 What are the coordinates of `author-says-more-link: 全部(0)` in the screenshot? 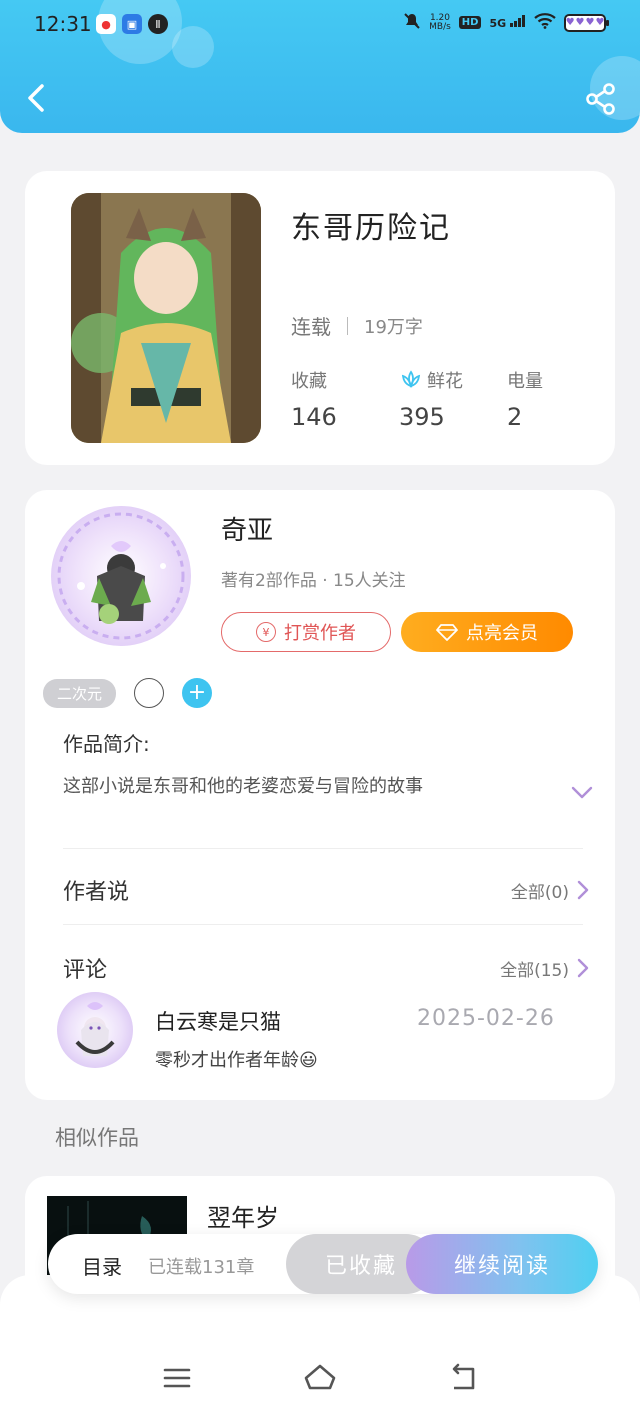 It's located at (550, 890).